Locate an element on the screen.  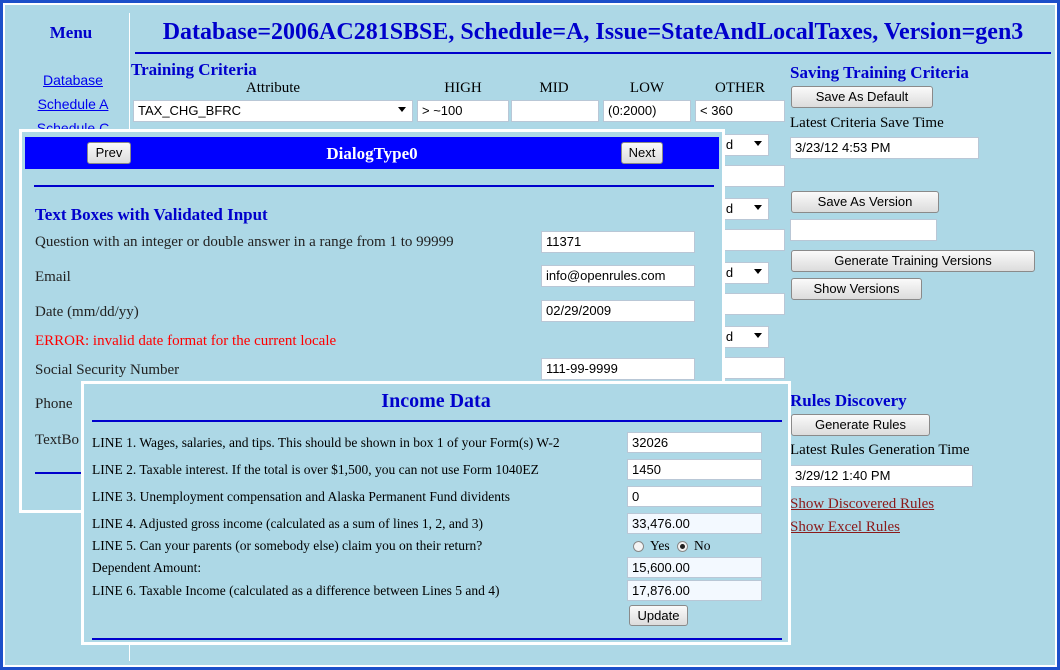
latest-rules-generation-time: 3/29/12 1:40 PM is located at coordinates (881, 476).